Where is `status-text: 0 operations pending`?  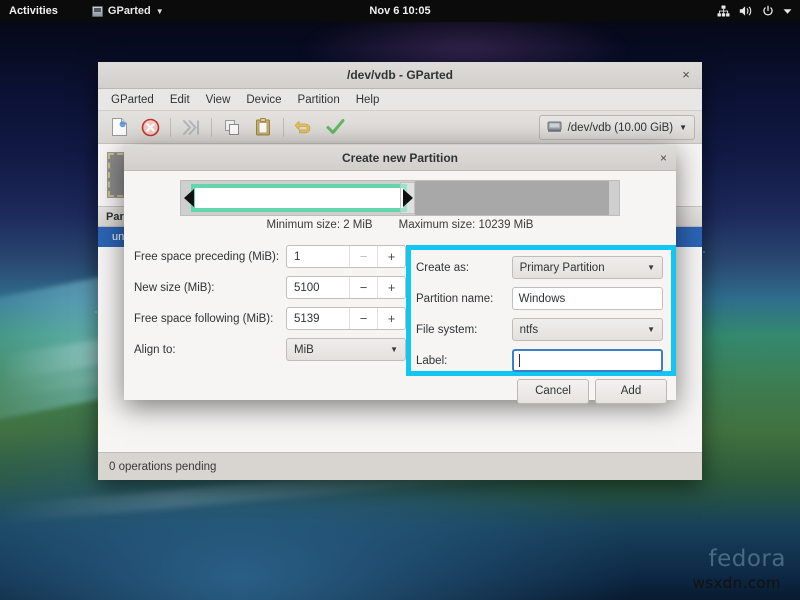 status-text: 0 operations pending is located at coordinates (163, 466).